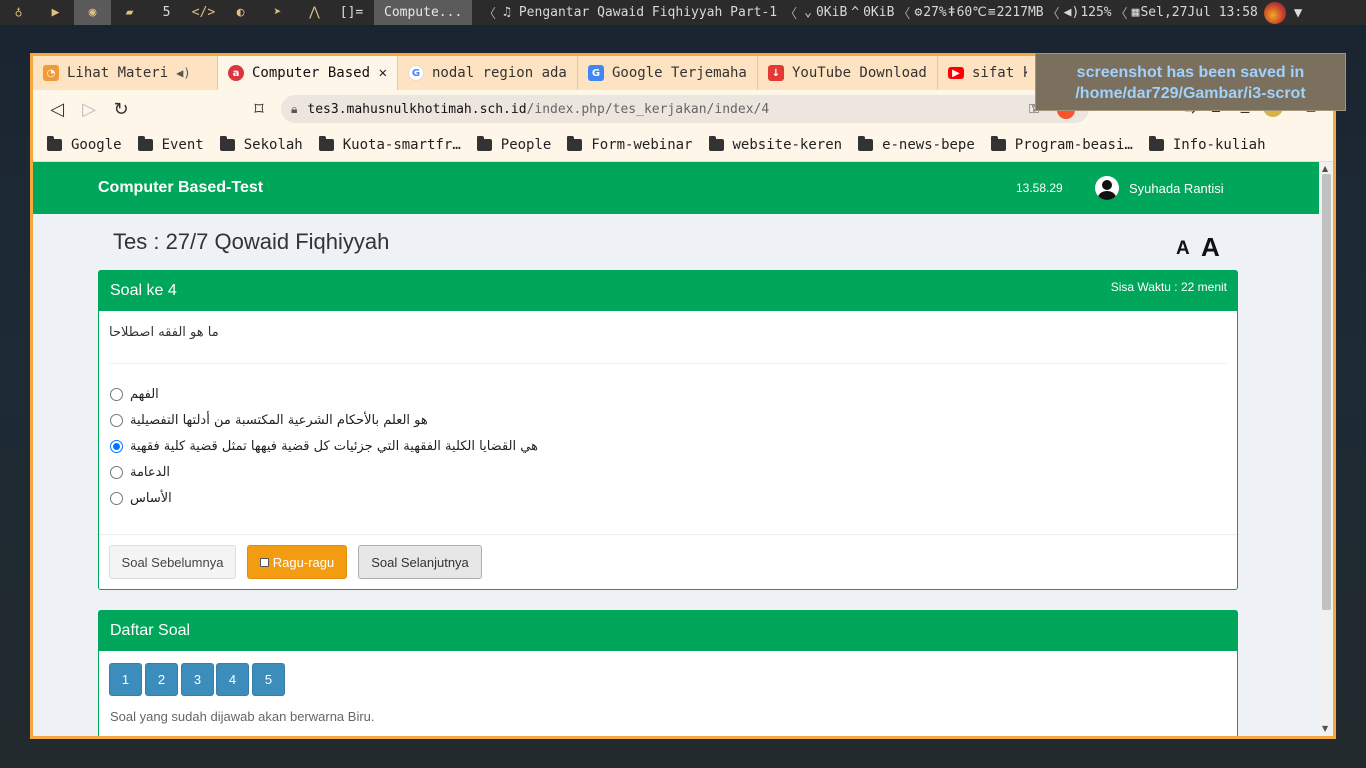  What do you see at coordinates (879, 12) in the screenshot?
I see `net-up-value: 0KiB` at bounding box center [879, 12].